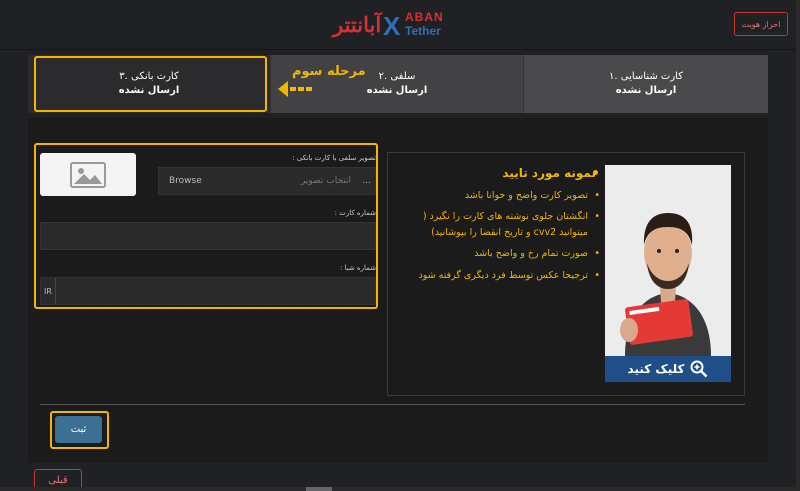  What do you see at coordinates (357, 268) in the screenshot?
I see `sheba-label: شماره شبا :` at bounding box center [357, 268].